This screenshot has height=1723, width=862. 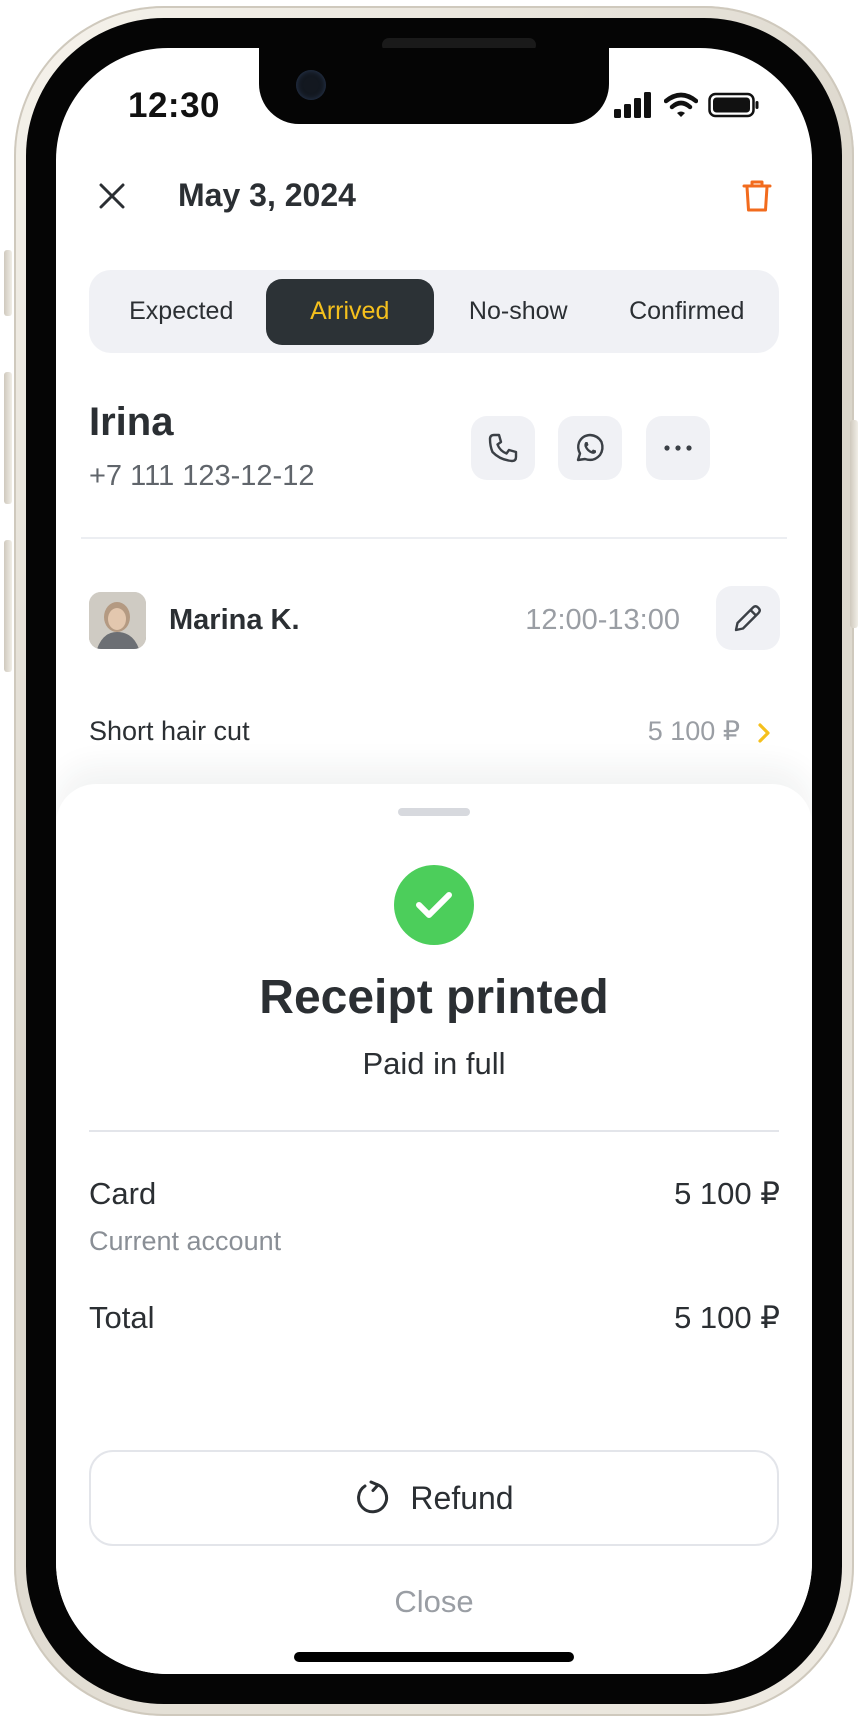 I want to click on close-sheet-button: Close, so click(x=434, y=1602).